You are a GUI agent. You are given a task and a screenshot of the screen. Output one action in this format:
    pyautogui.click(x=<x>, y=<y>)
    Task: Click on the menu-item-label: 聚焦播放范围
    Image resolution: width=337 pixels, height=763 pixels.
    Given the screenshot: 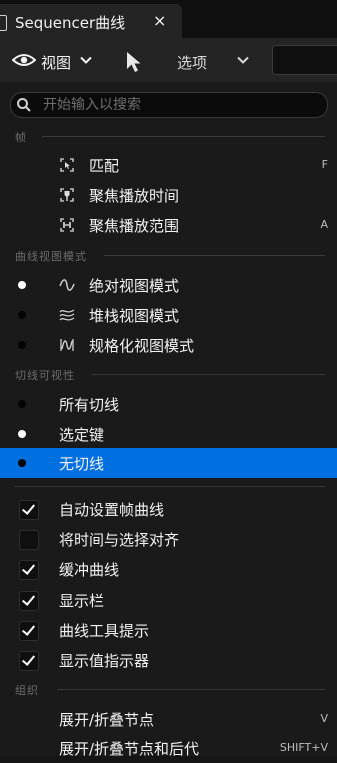 What is the action you would take?
    pyautogui.click(x=134, y=226)
    